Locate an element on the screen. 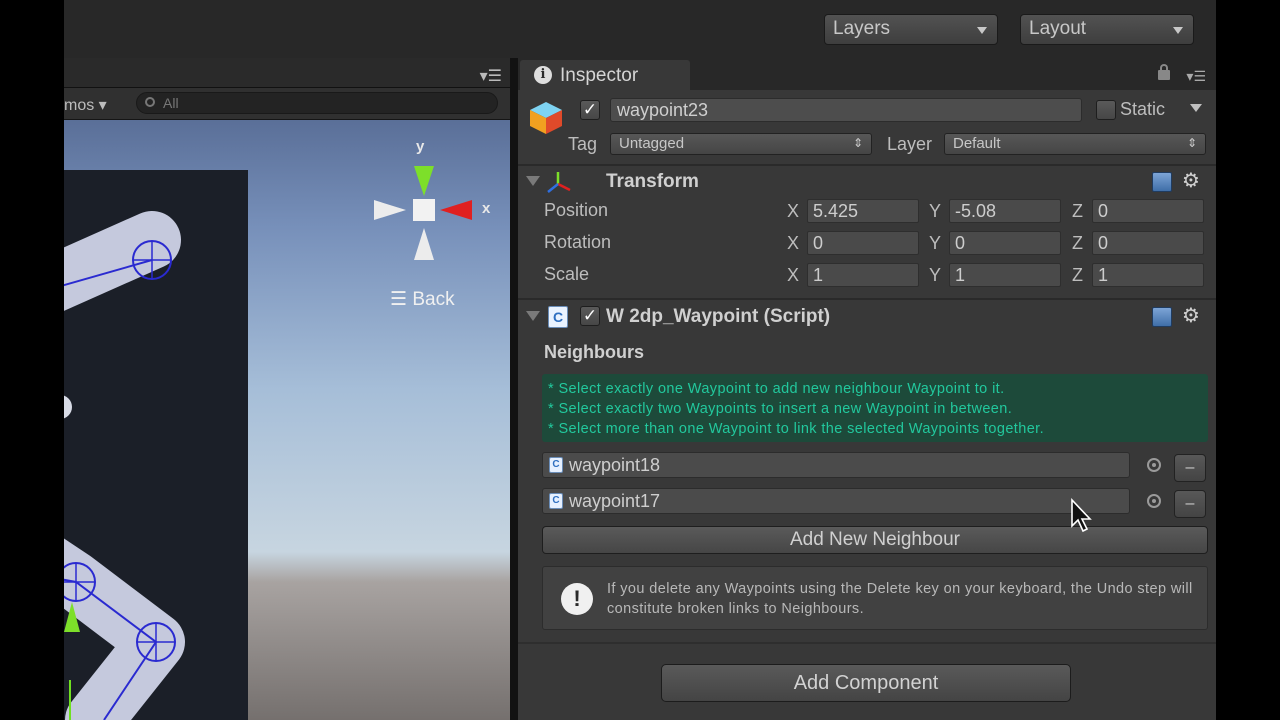  layout-dropdown-label: Layout is located at coordinates (1058, 28).